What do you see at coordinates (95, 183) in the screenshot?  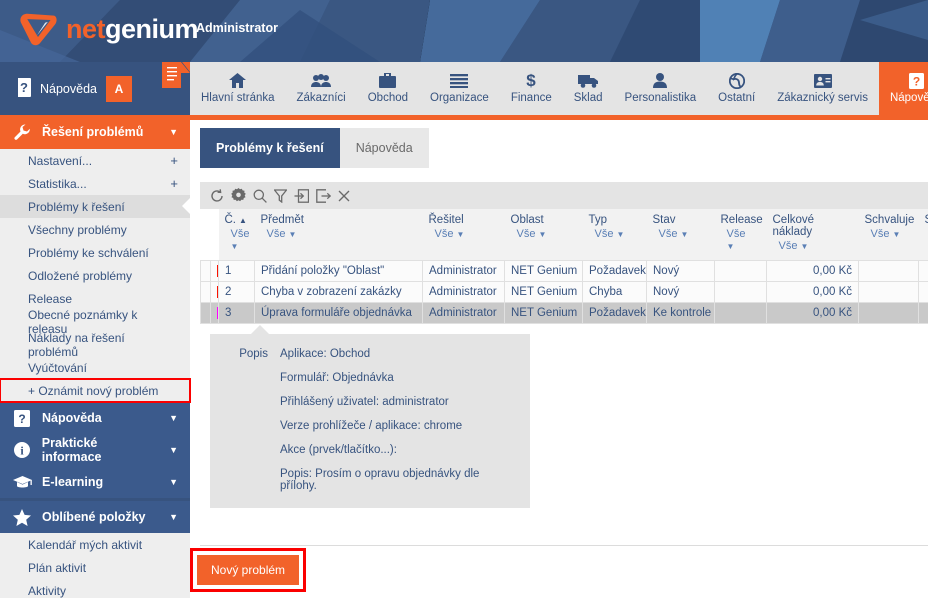 I see `sidebar-item-statistika: Statistika... +` at bounding box center [95, 183].